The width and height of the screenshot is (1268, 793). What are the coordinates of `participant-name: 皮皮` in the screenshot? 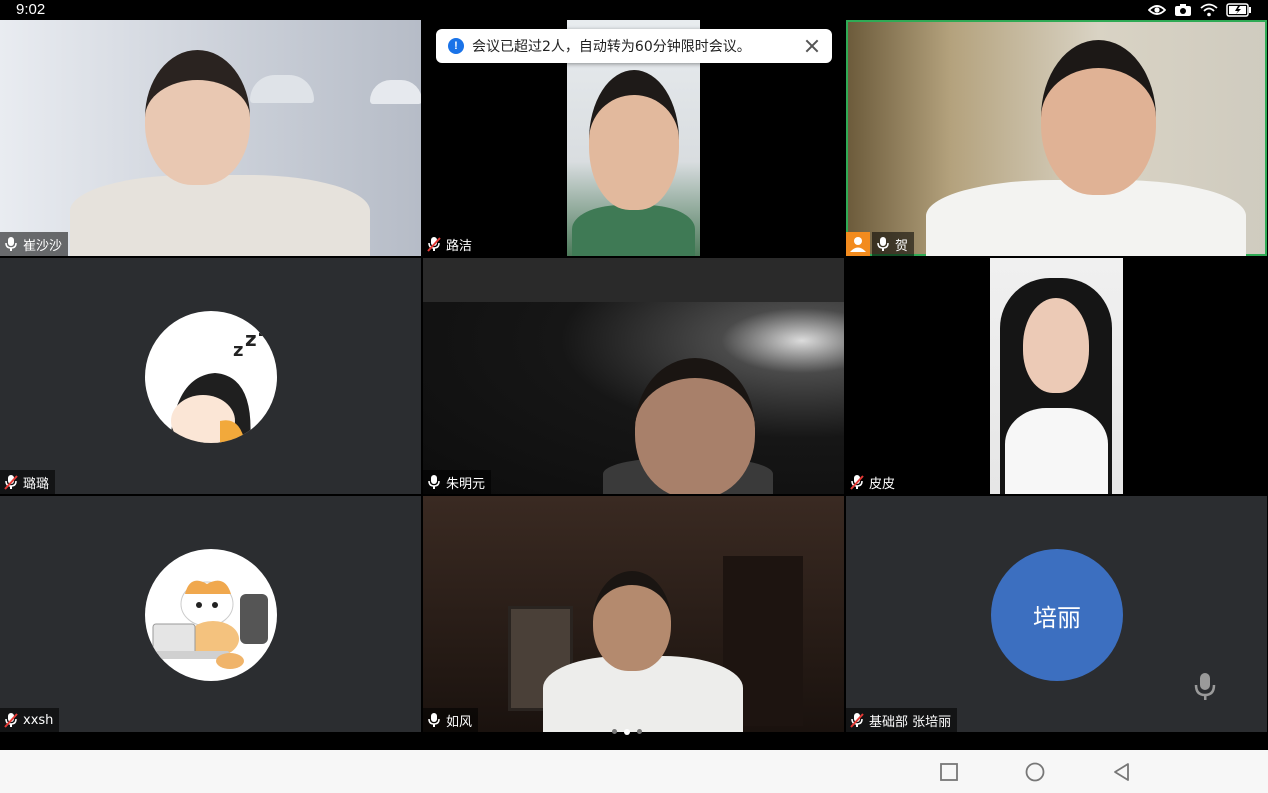 It's located at (882, 484).